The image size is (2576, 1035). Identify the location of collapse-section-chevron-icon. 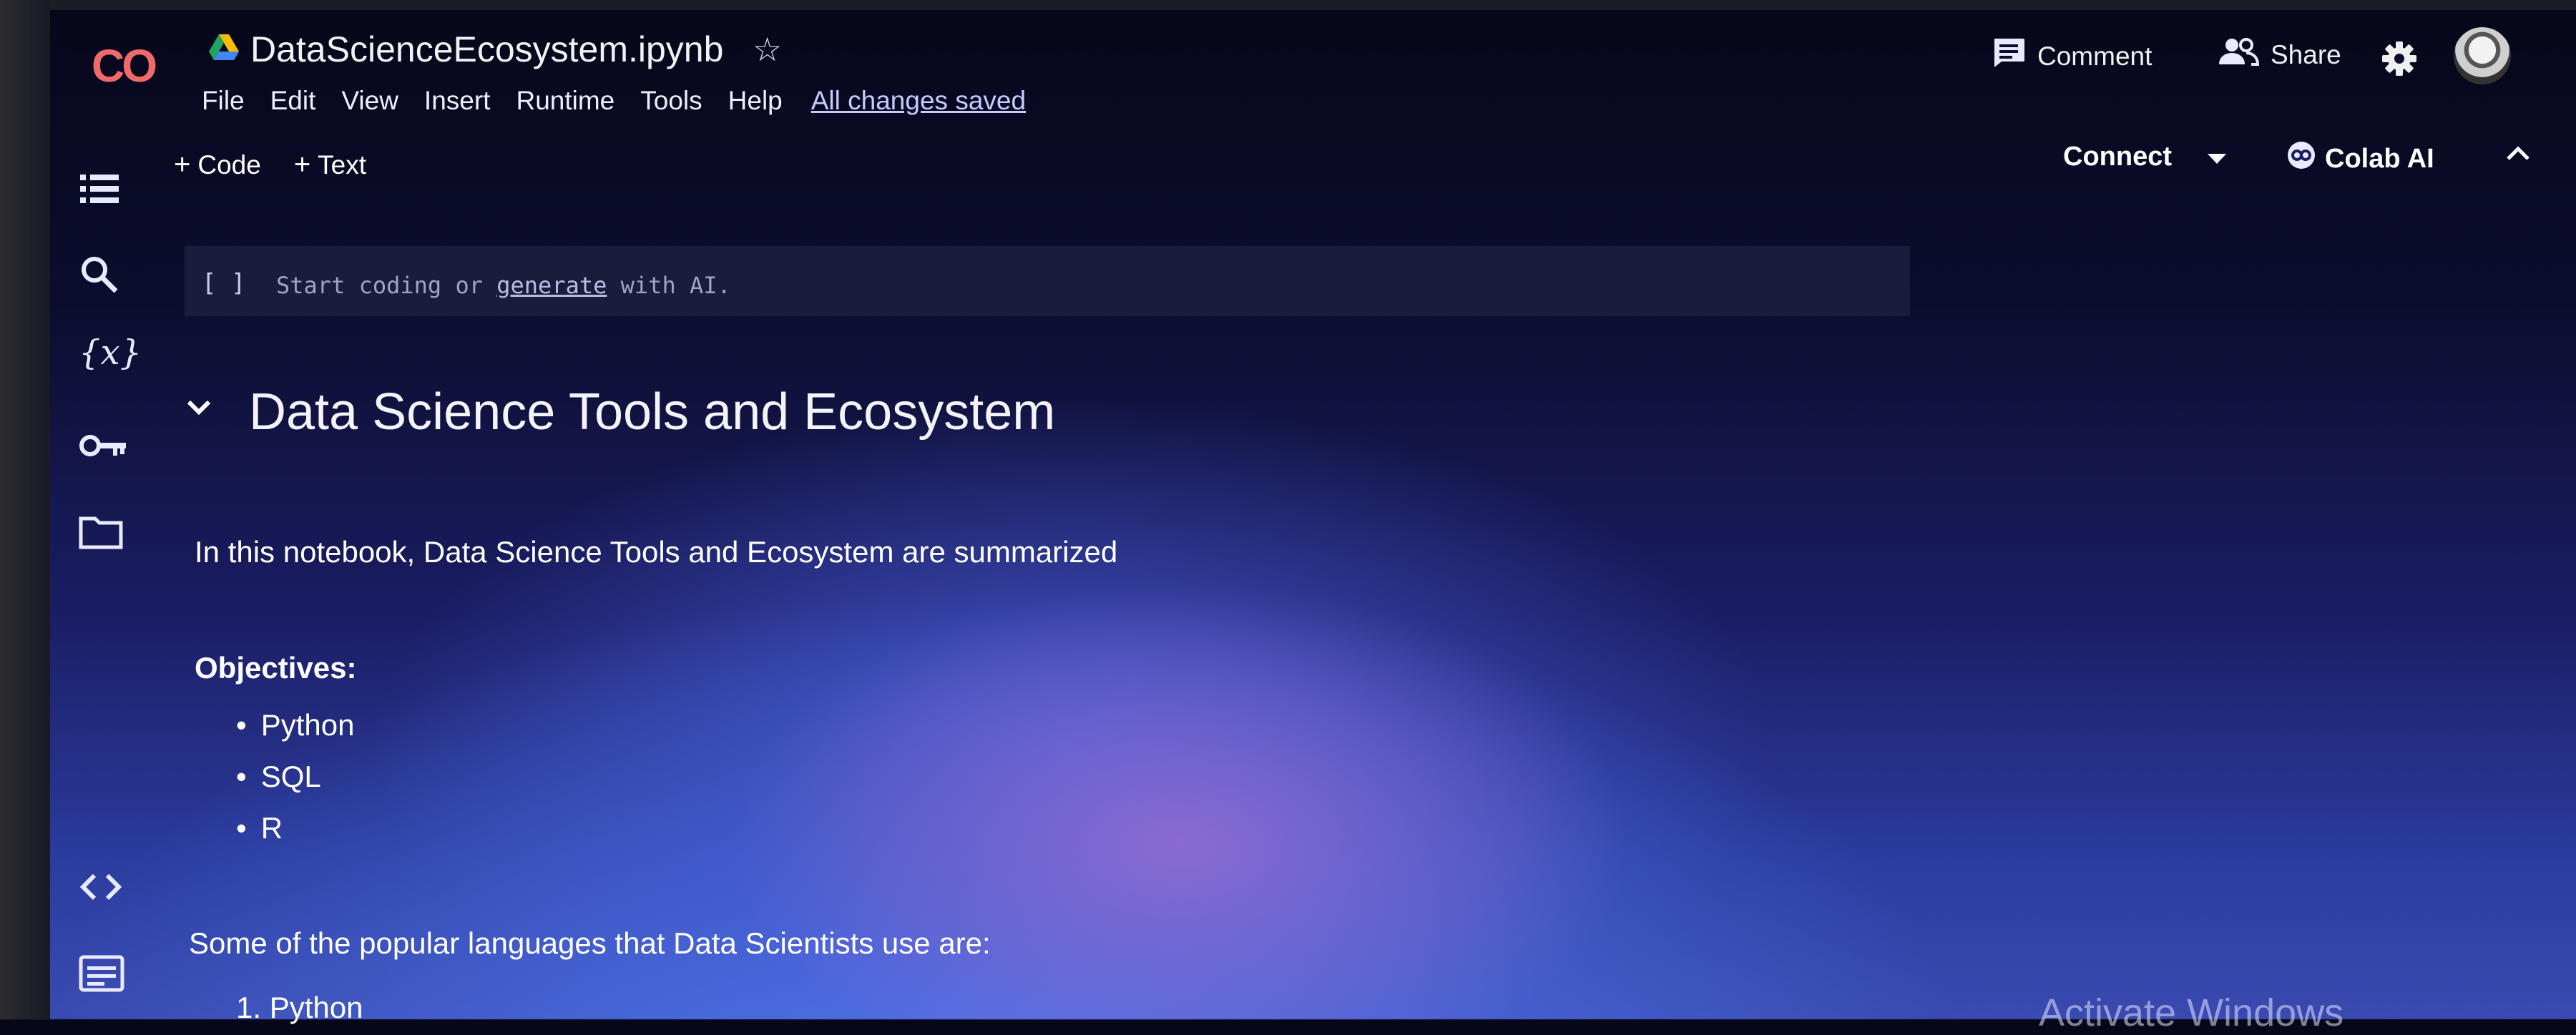
(199, 409).